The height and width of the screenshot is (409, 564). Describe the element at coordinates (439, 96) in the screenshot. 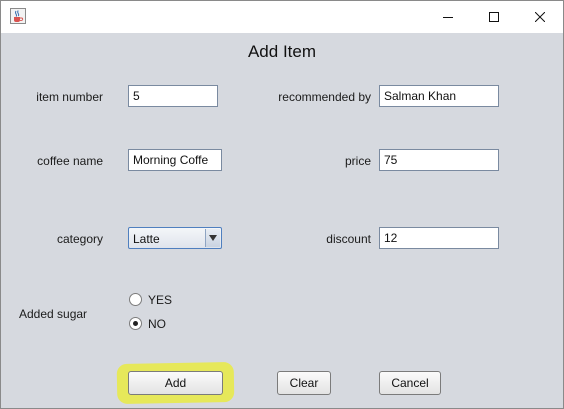

I see `recommended-by-field` at that location.